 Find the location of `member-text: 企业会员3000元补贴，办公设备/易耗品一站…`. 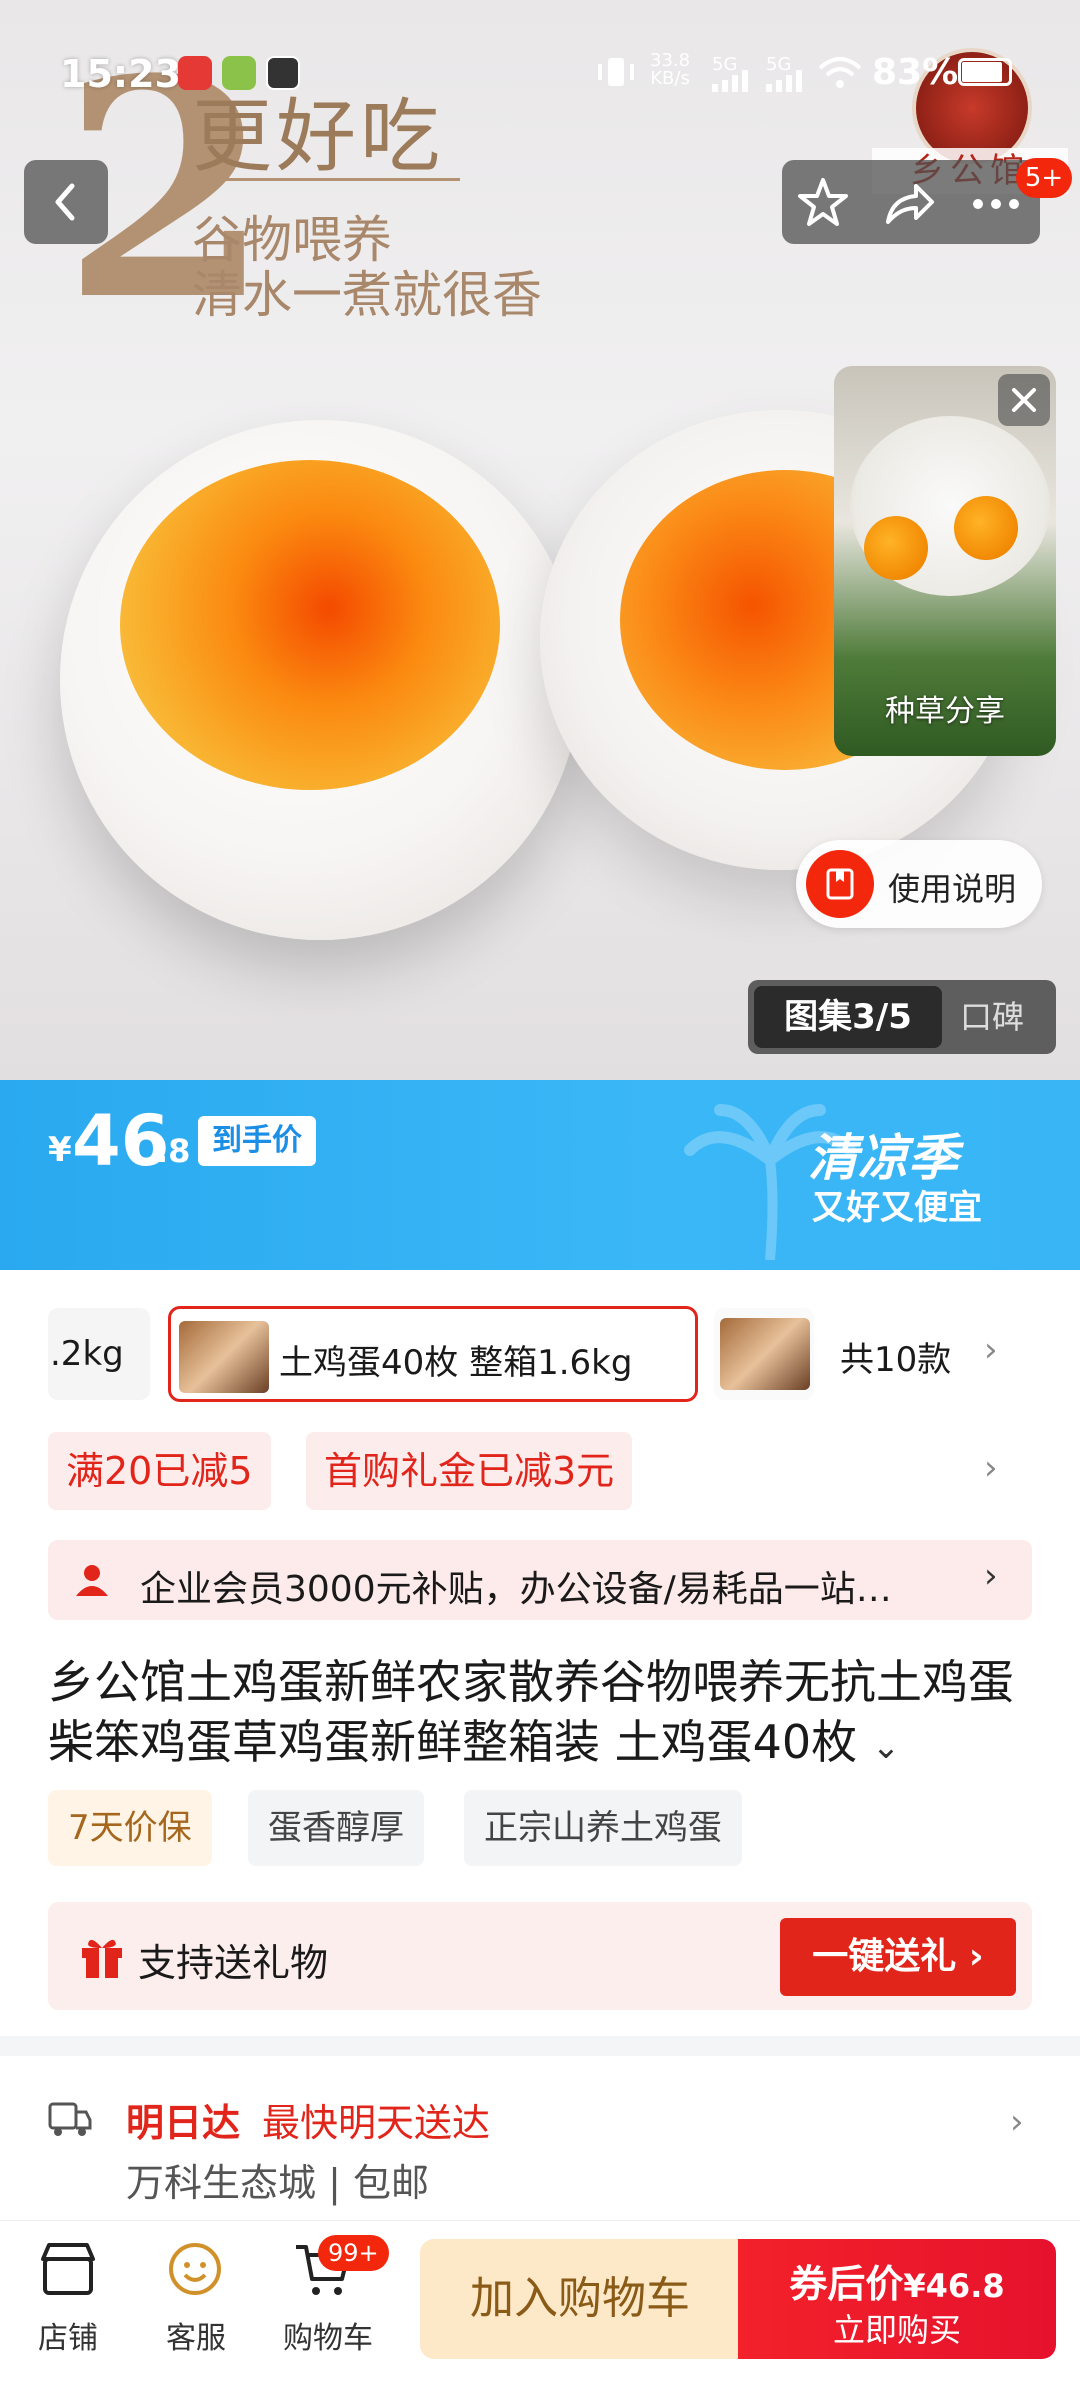

member-text: 企业会员3000元补贴，办公设备/易耗品一站… is located at coordinates (516, 1589).